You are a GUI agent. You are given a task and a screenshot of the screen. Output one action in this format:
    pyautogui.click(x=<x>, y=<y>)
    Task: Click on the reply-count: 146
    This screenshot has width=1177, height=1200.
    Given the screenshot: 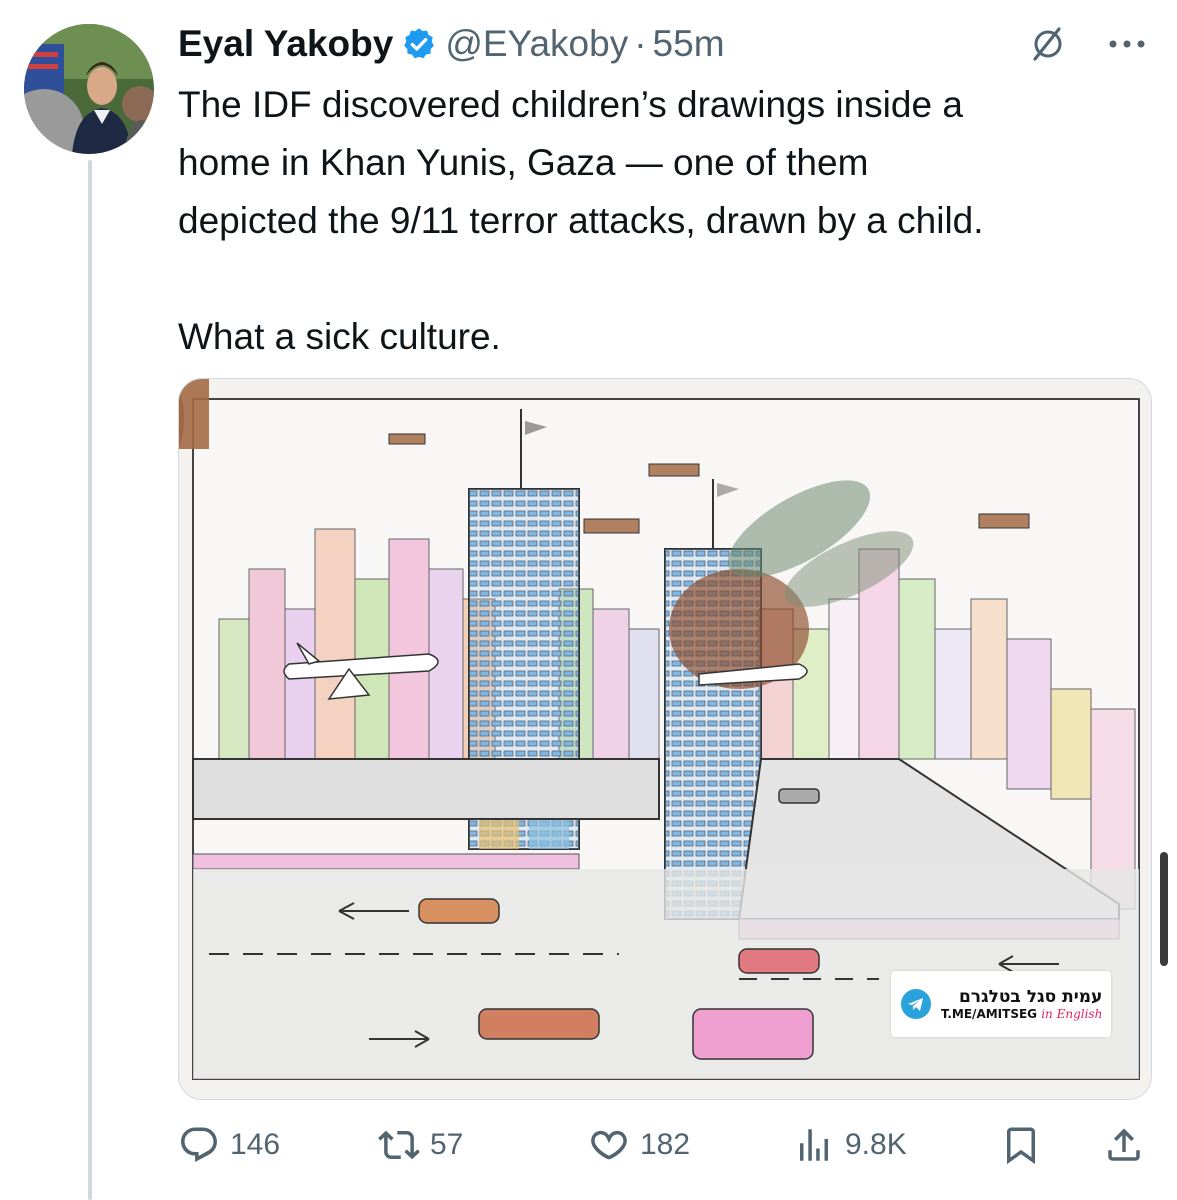 What is the action you would take?
    pyautogui.click(x=255, y=1144)
    